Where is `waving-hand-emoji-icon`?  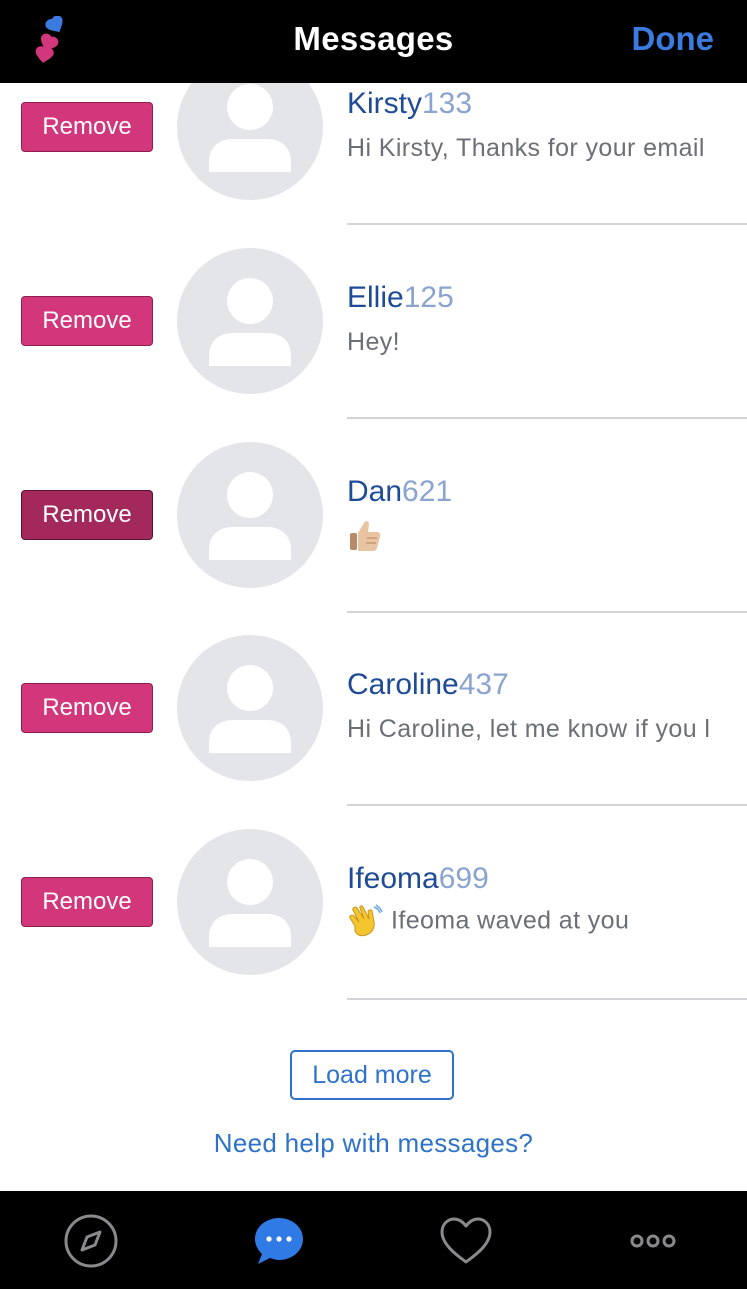 waving-hand-emoji-icon is located at coordinates (366, 920).